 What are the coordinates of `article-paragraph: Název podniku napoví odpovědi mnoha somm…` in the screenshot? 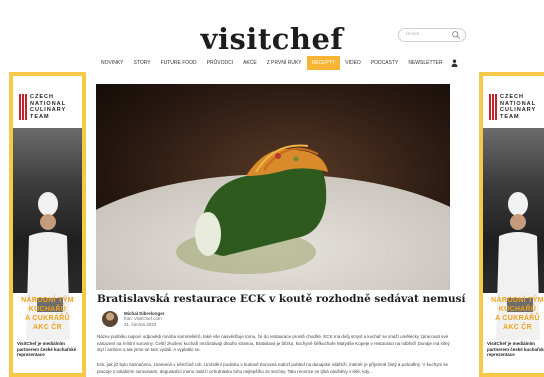 It's located at (273, 343).